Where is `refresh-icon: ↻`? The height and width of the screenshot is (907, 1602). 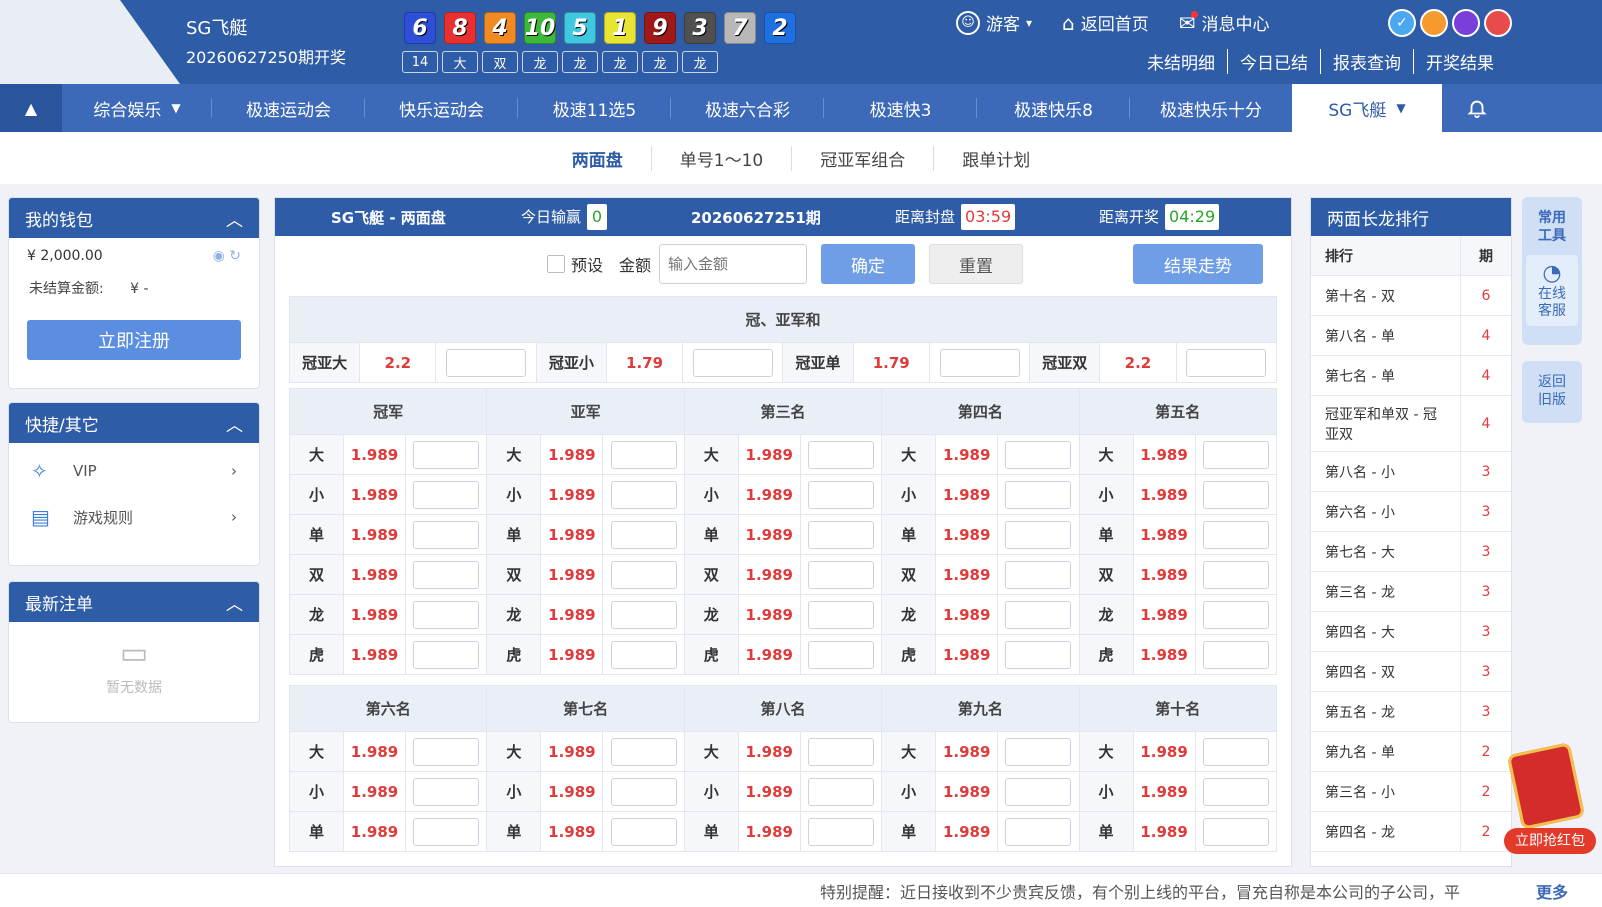 refresh-icon: ↻ is located at coordinates (235, 256).